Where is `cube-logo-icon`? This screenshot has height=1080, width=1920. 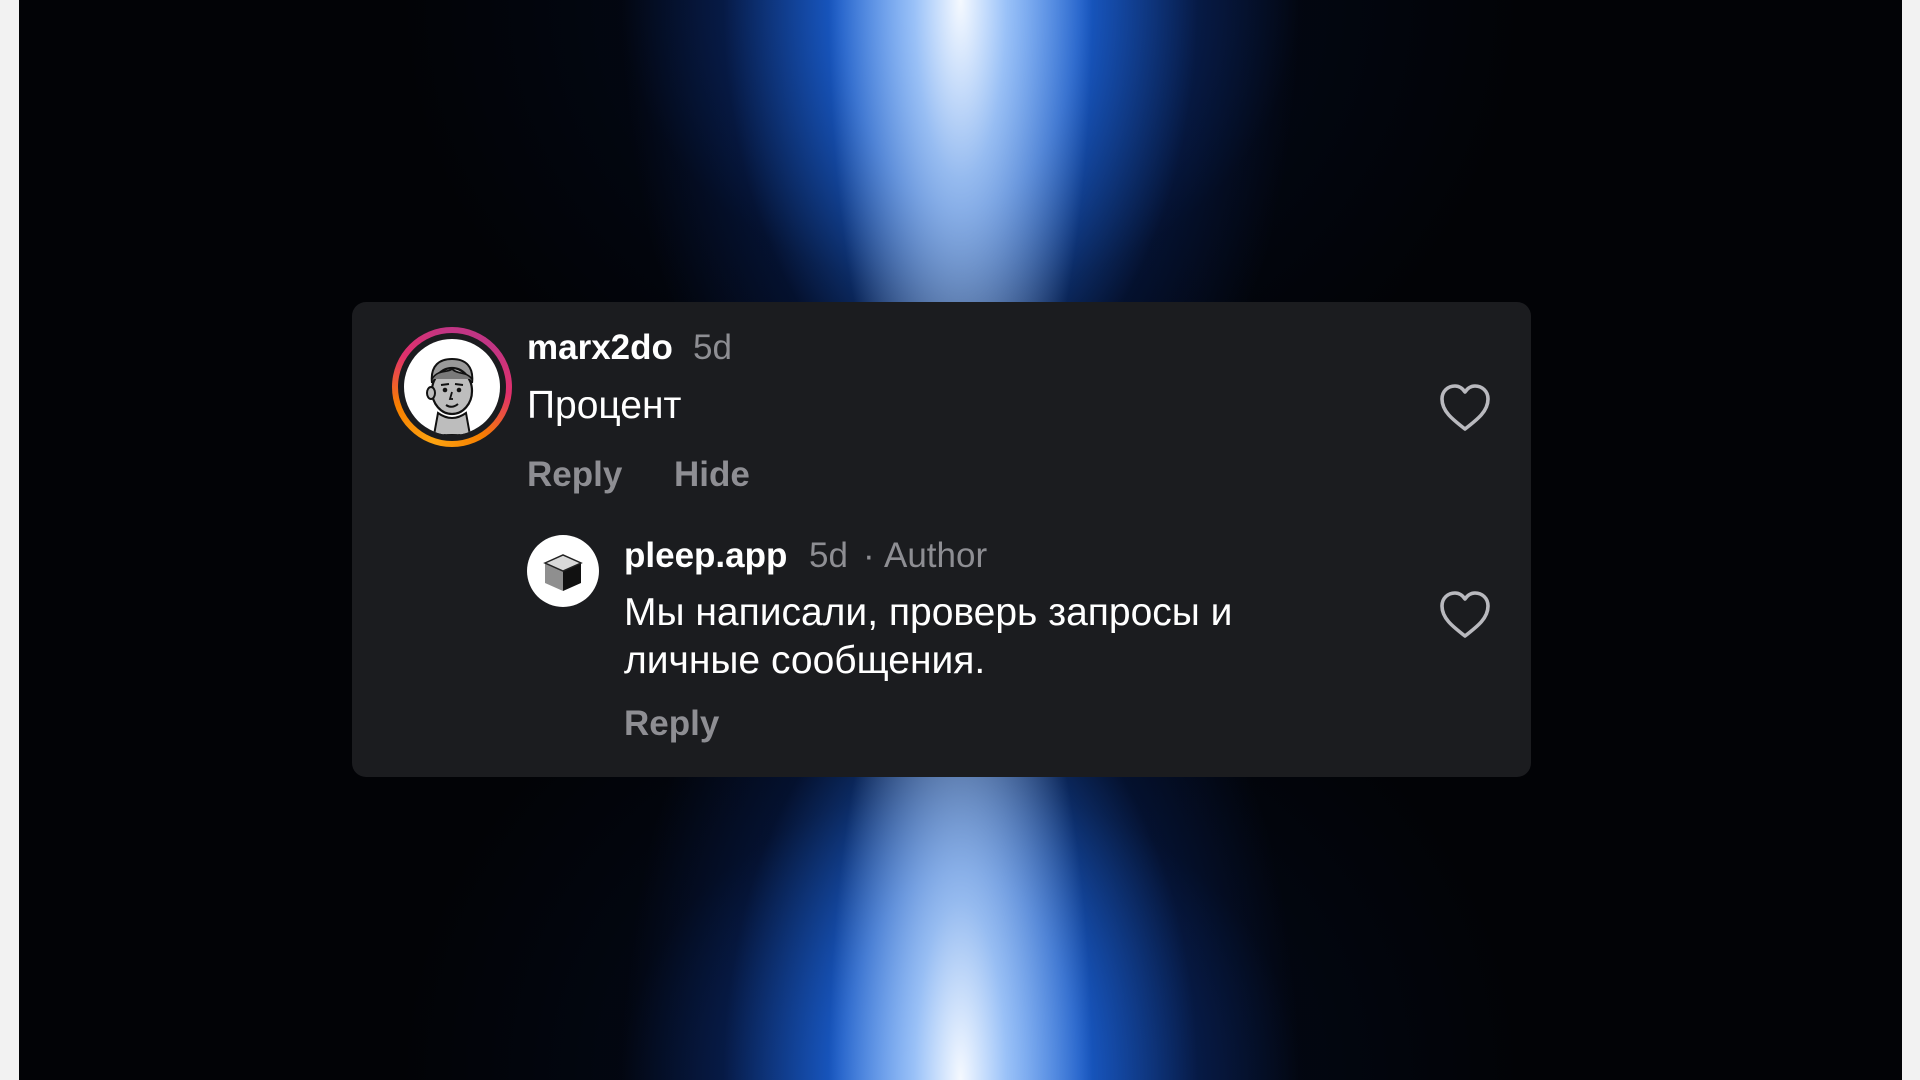 cube-logo-icon is located at coordinates (563, 572).